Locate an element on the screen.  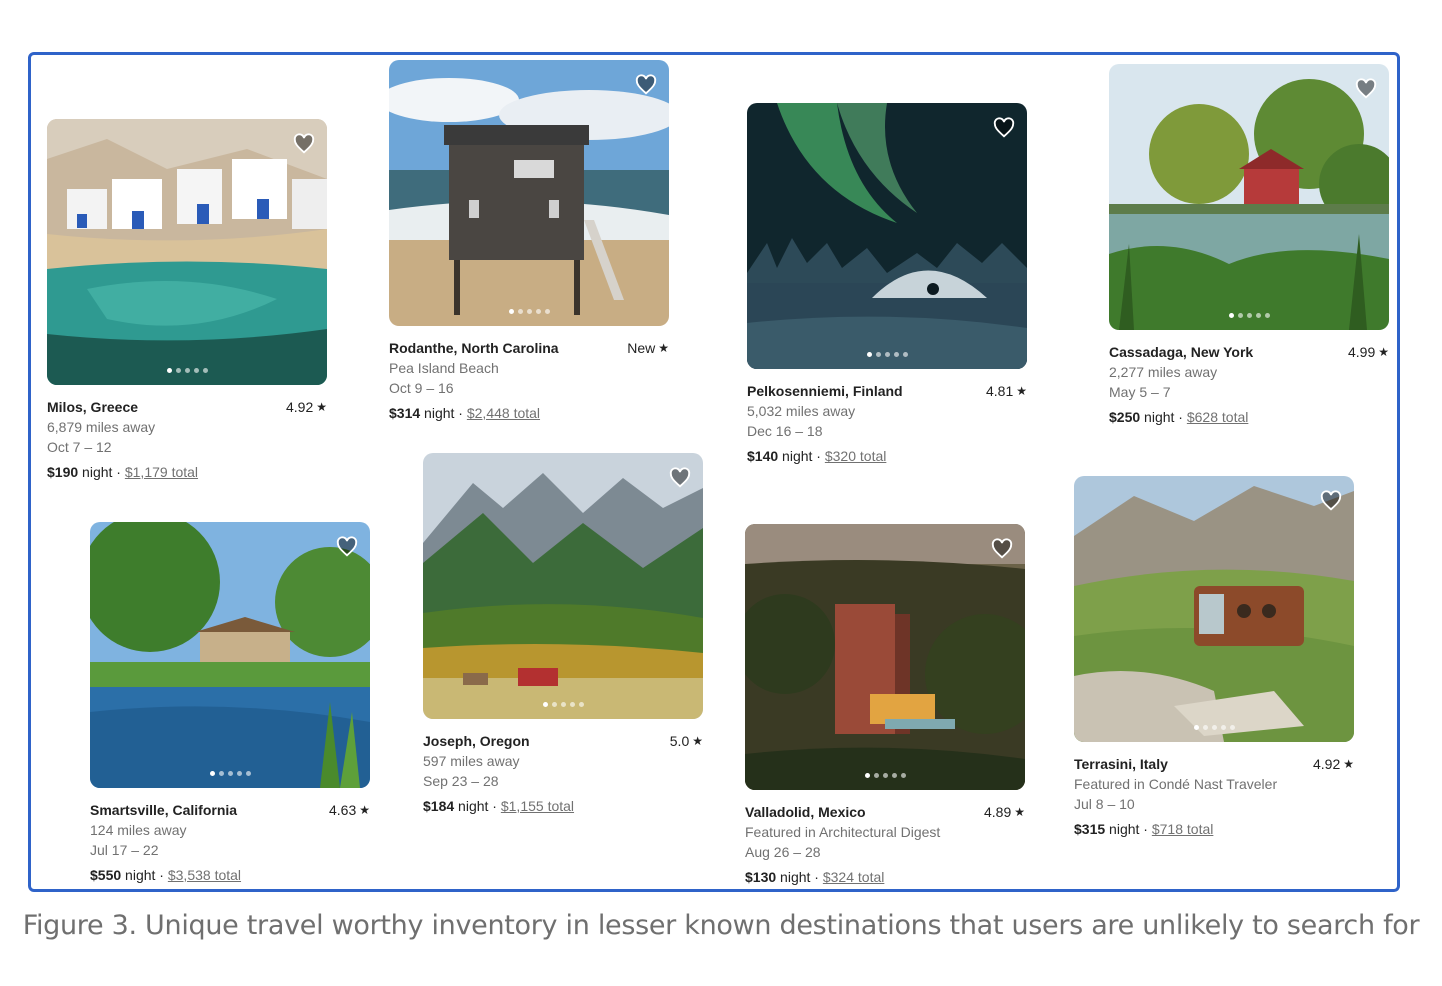
total-price-link: $1,179 total is located at coordinates (161, 472).